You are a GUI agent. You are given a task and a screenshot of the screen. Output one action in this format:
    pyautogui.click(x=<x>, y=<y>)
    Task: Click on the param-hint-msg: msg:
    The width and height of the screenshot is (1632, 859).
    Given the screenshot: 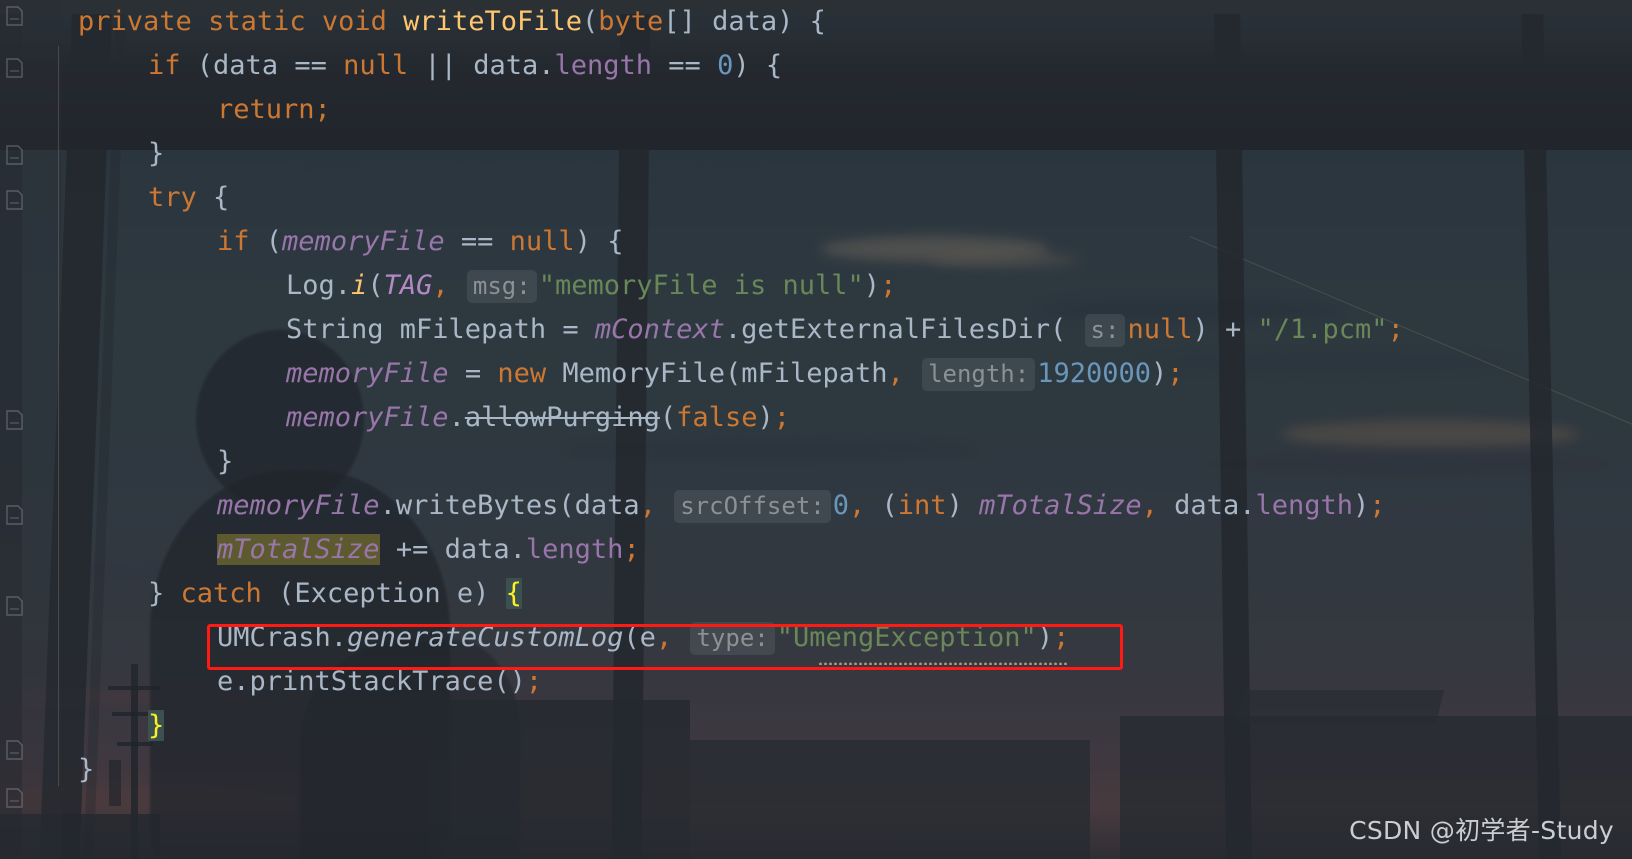 What is the action you would take?
    pyautogui.click(x=501, y=286)
    